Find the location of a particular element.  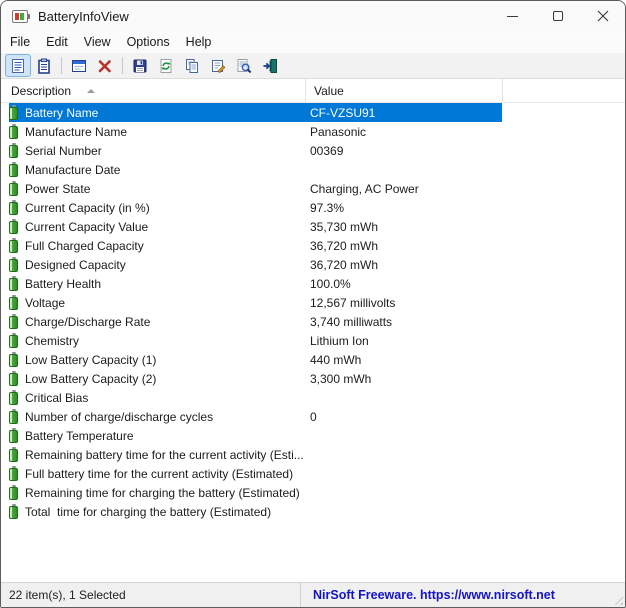

table-row: Battery Temperature is located at coordinates (255, 435).